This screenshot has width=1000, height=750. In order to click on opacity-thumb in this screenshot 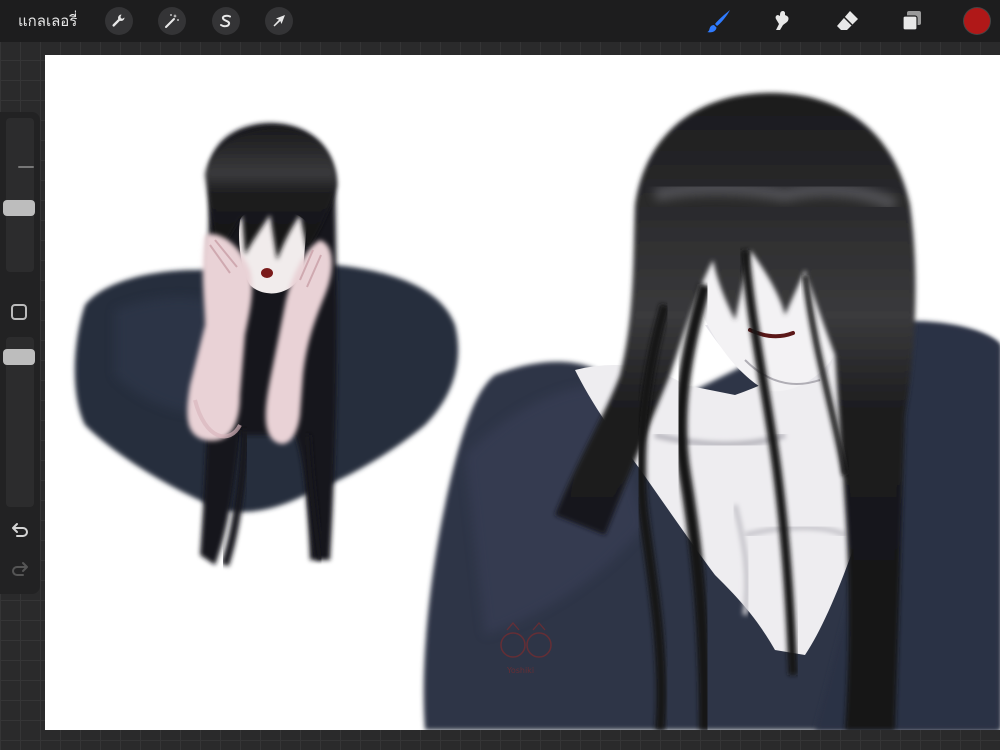, I will do `click(19, 357)`.